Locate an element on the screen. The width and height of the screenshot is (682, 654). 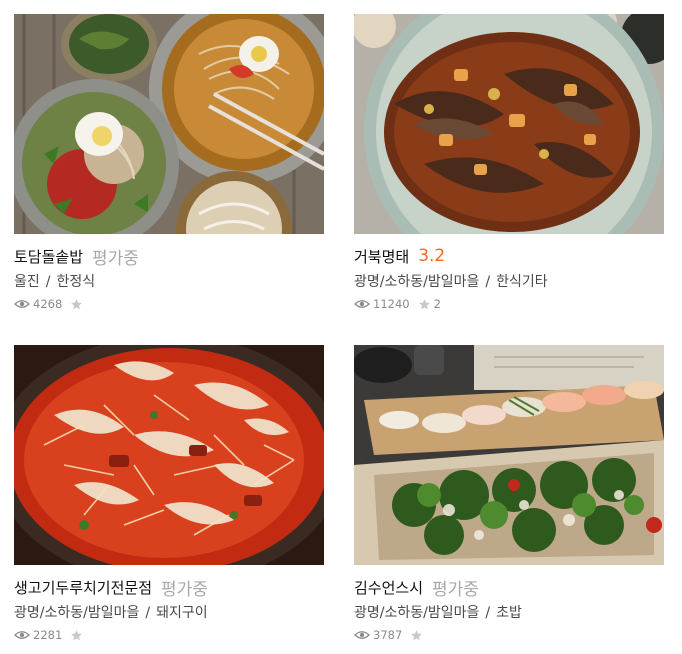
restaurant-meta: 울진 / 한정식 is located at coordinates (169, 281).